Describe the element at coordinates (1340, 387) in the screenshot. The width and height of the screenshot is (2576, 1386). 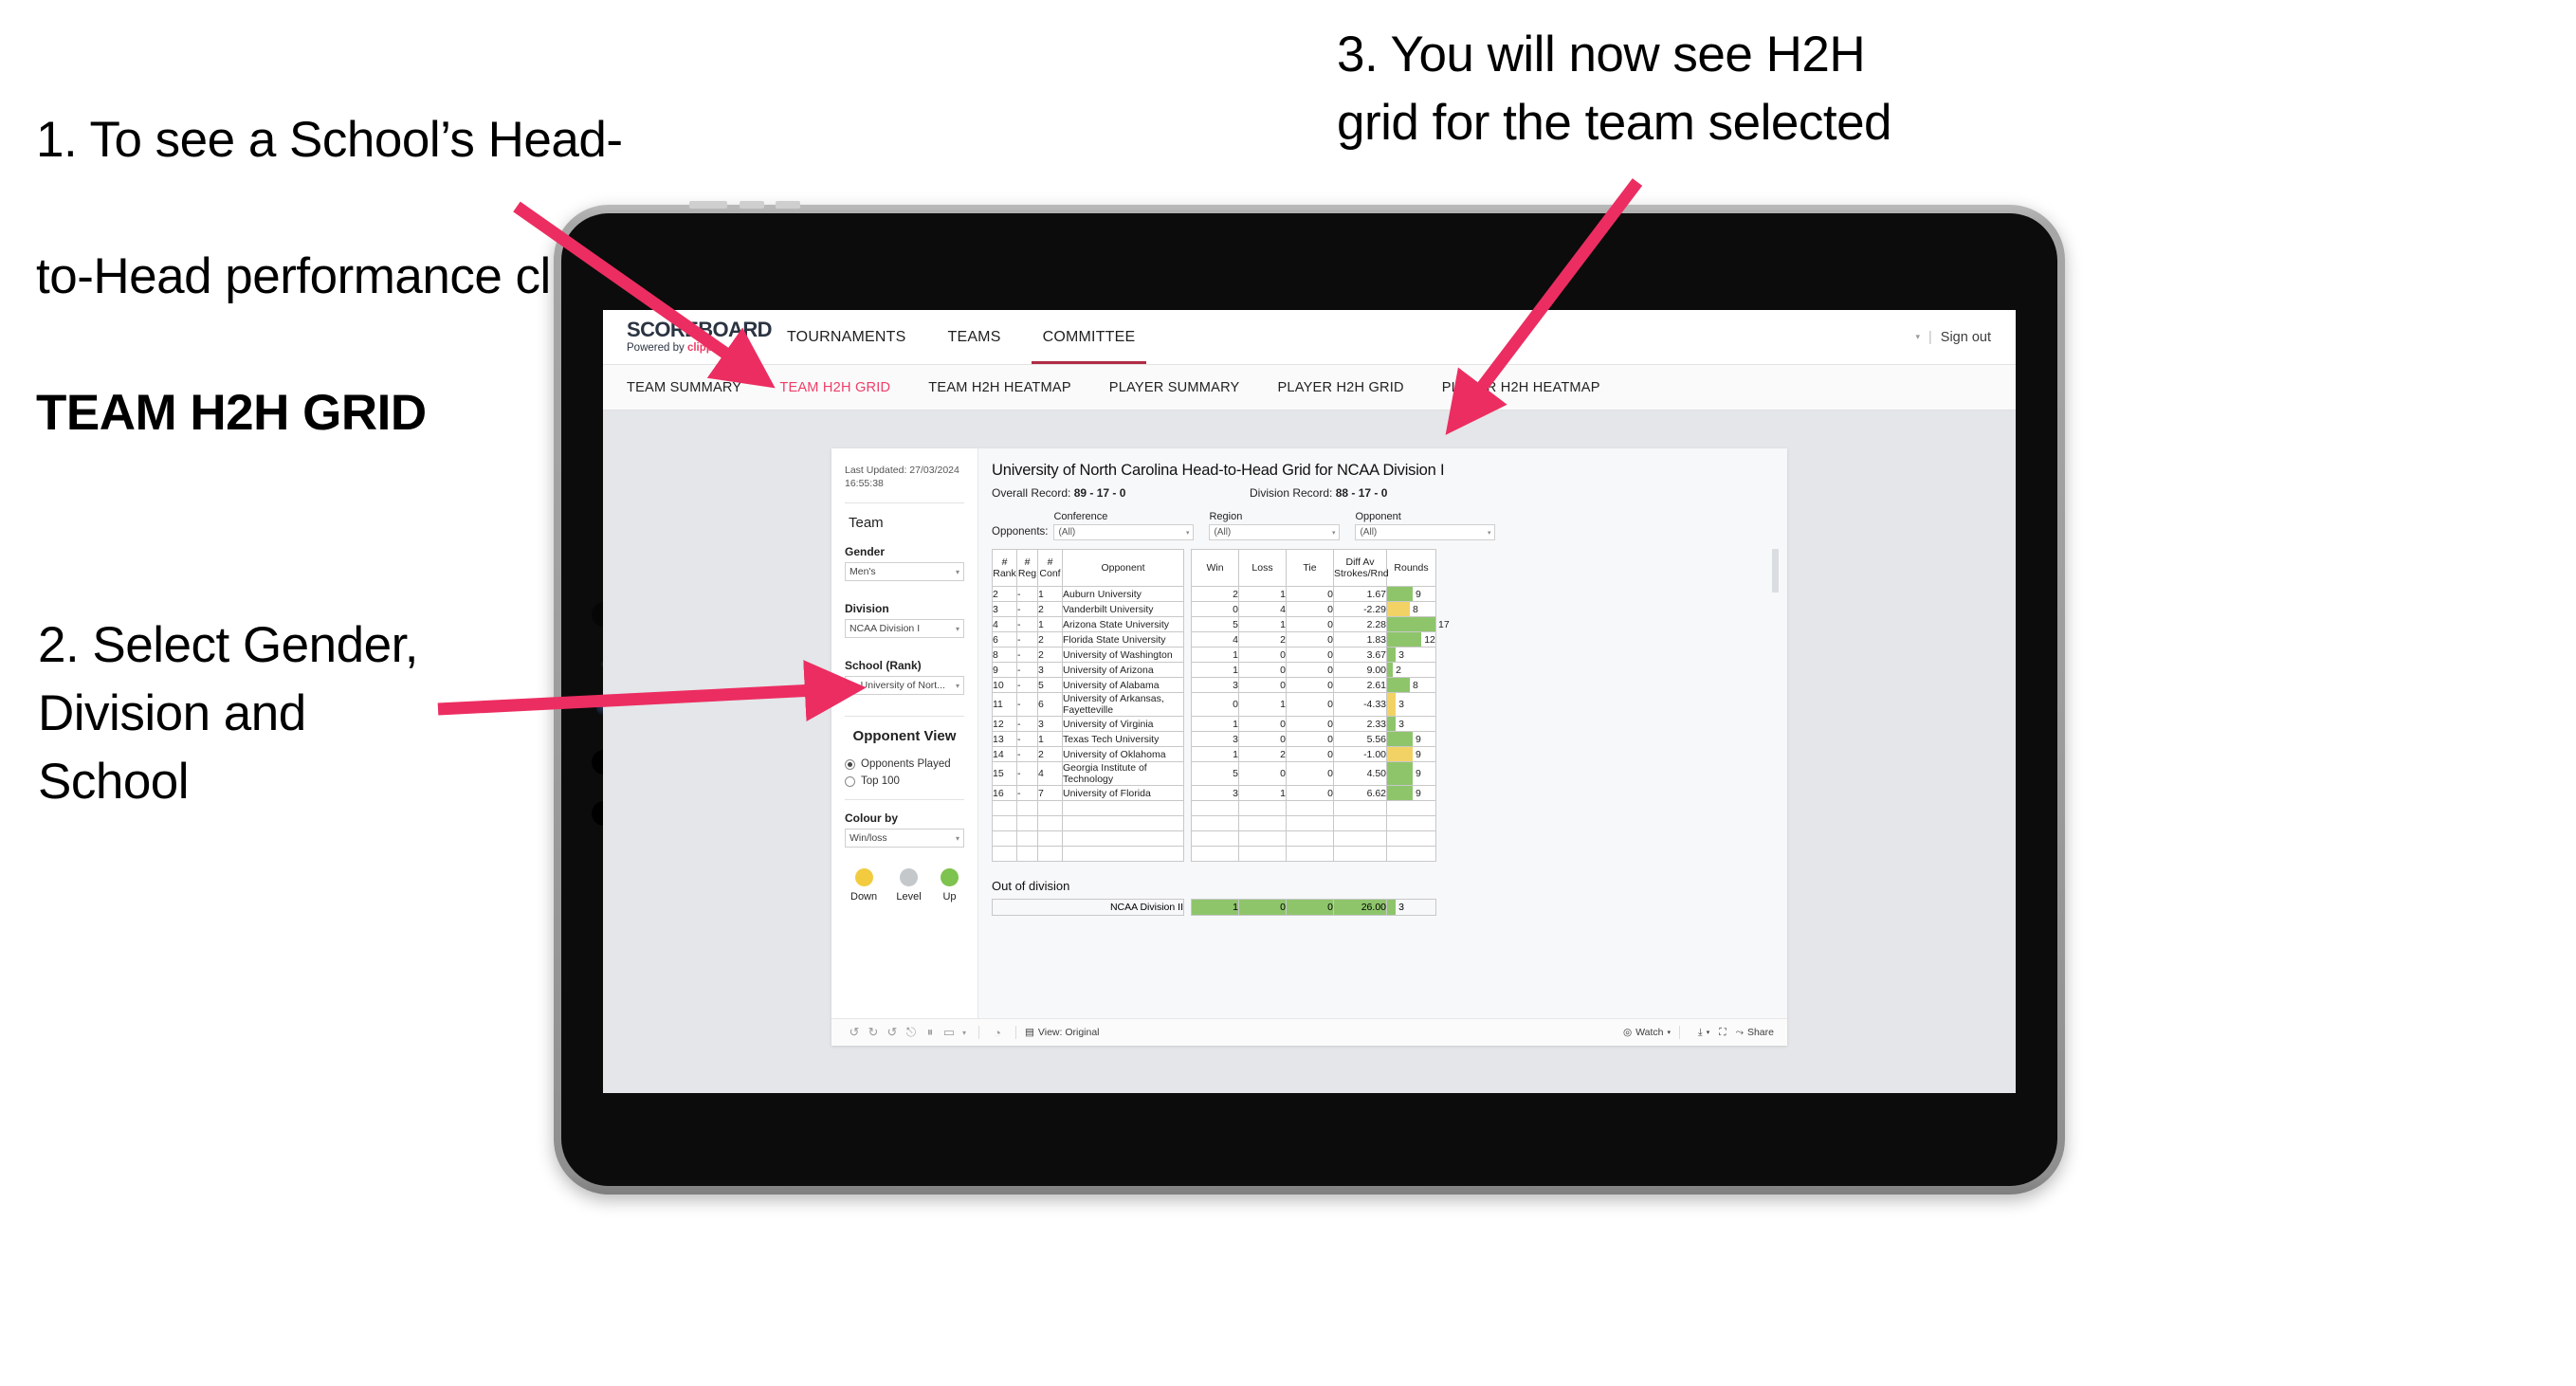
I see `tab-player-h2h-grid: PLAYER H2H GRID` at that location.